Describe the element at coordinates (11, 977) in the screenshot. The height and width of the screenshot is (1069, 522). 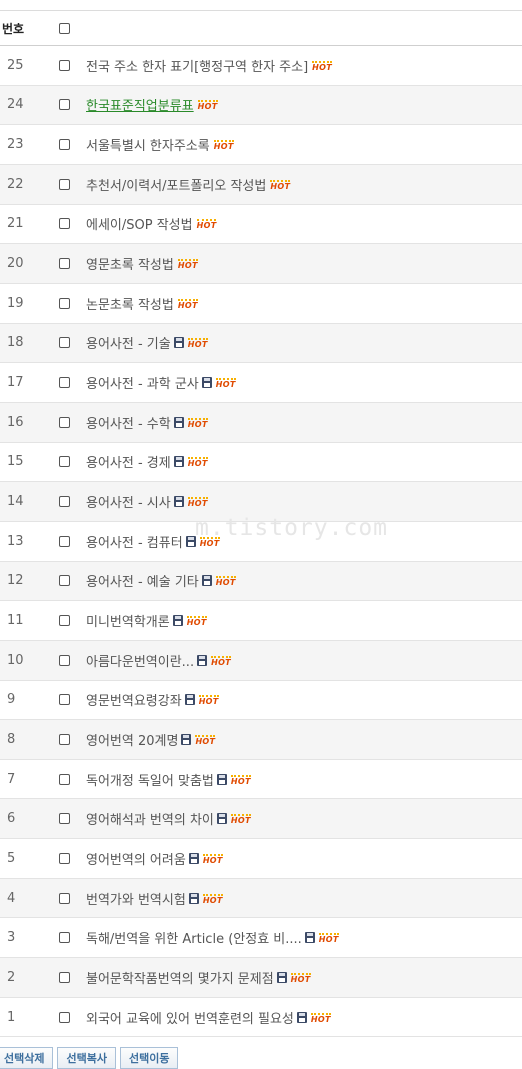
I see `post-number: 2` at that location.